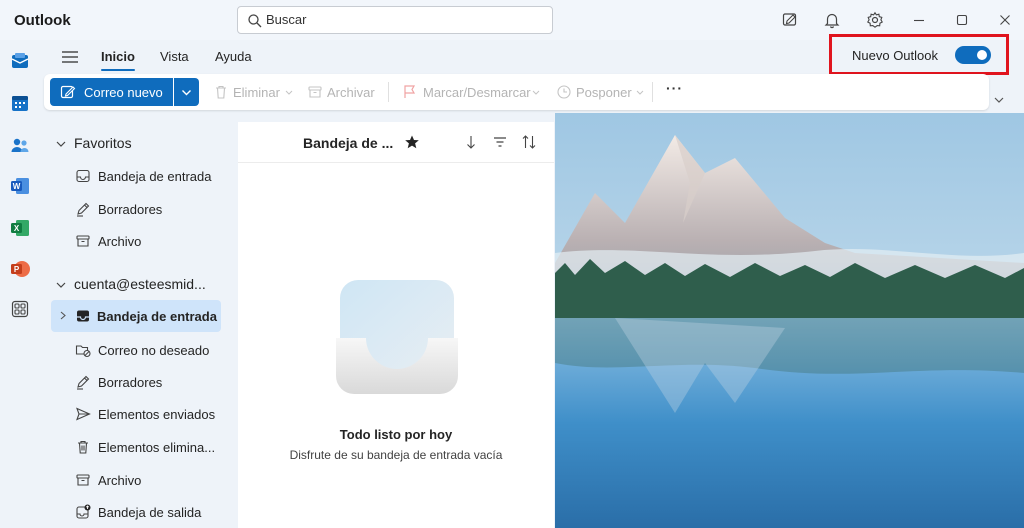 The height and width of the screenshot is (528, 1024). I want to click on word-icon: W, so click(20, 186).